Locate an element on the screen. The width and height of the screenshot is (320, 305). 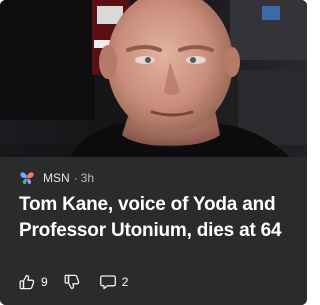
thumbs-down-icon is located at coordinates (71, 282).